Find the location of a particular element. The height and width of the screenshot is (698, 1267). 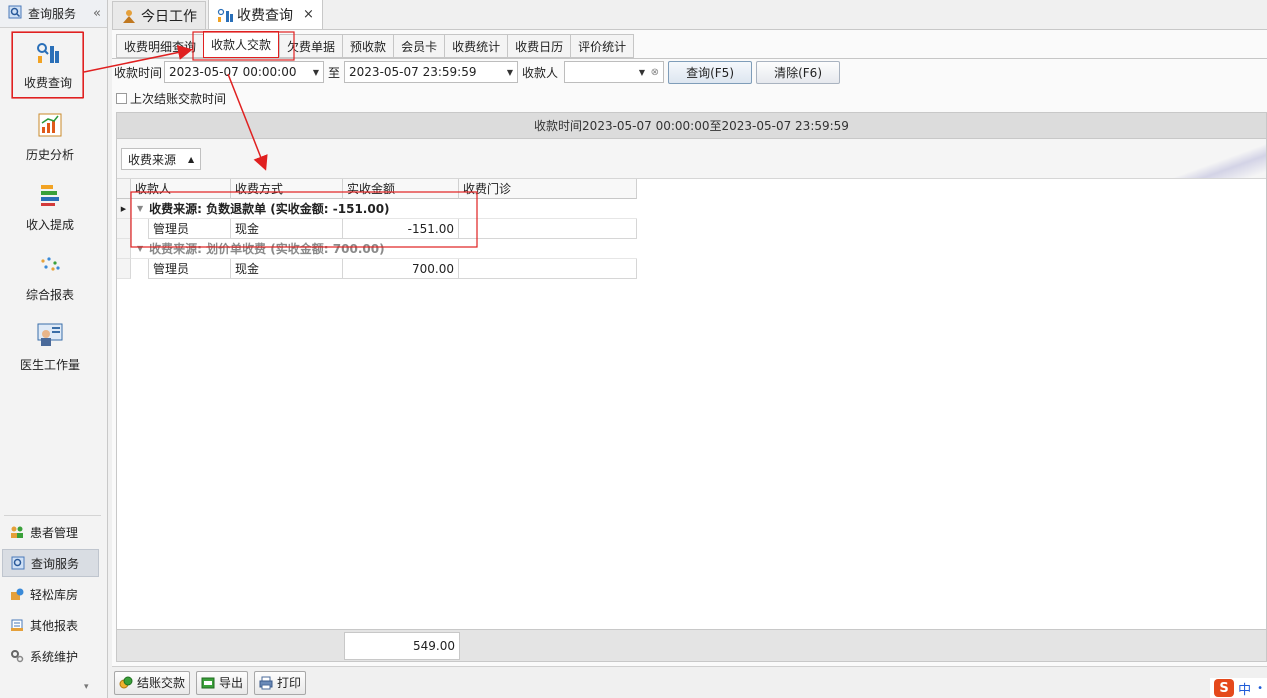

sogou-logo-icon: S is located at coordinates (1224, 688).